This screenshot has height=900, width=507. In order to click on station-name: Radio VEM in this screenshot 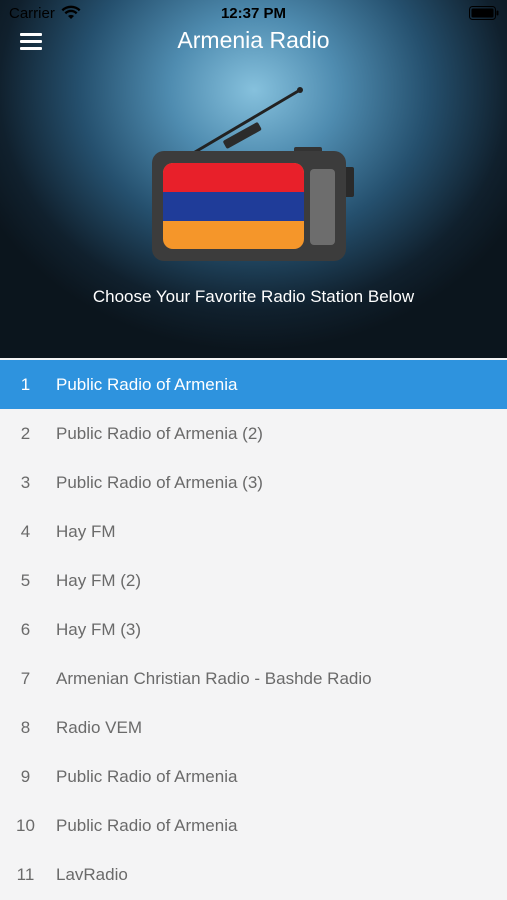, I will do `click(99, 727)`.